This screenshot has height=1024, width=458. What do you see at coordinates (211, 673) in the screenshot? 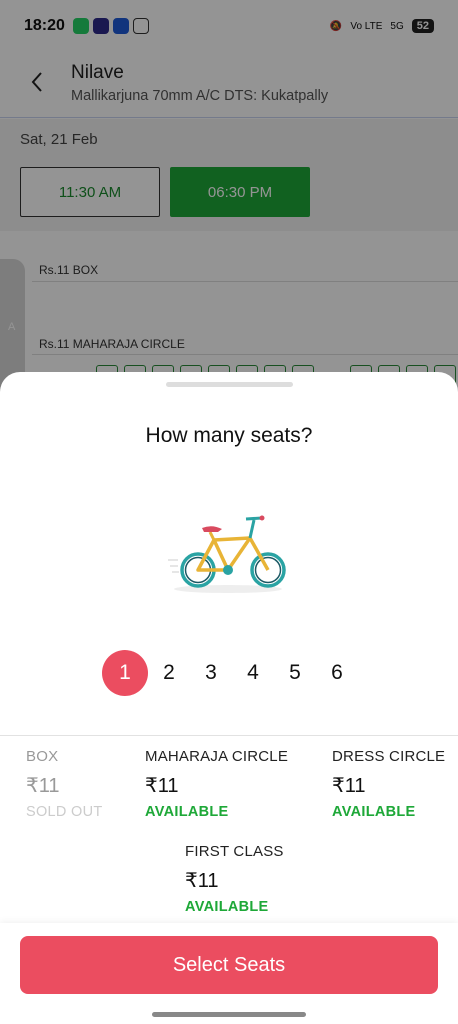
I see `seat-count-option: 3` at bounding box center [211, 673].